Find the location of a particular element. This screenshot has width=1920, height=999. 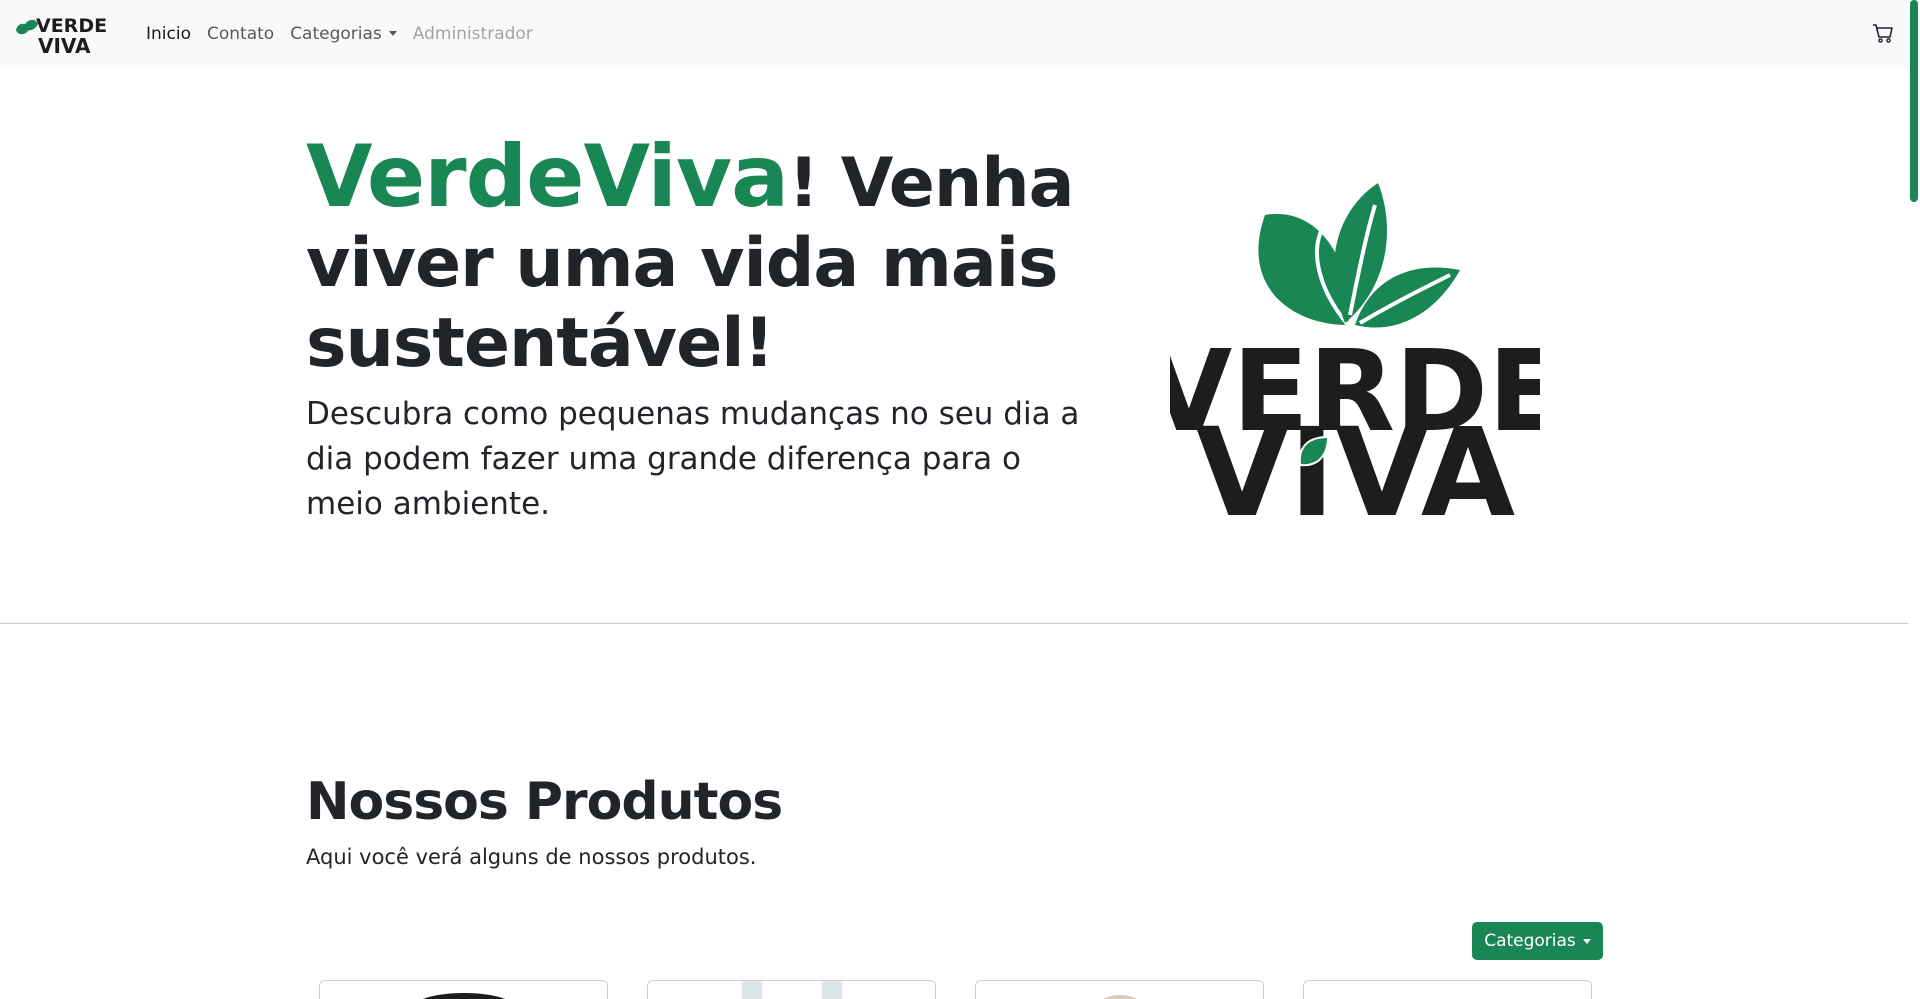

logo-word-viva: VIVA is located at coordinates (1355, 458).